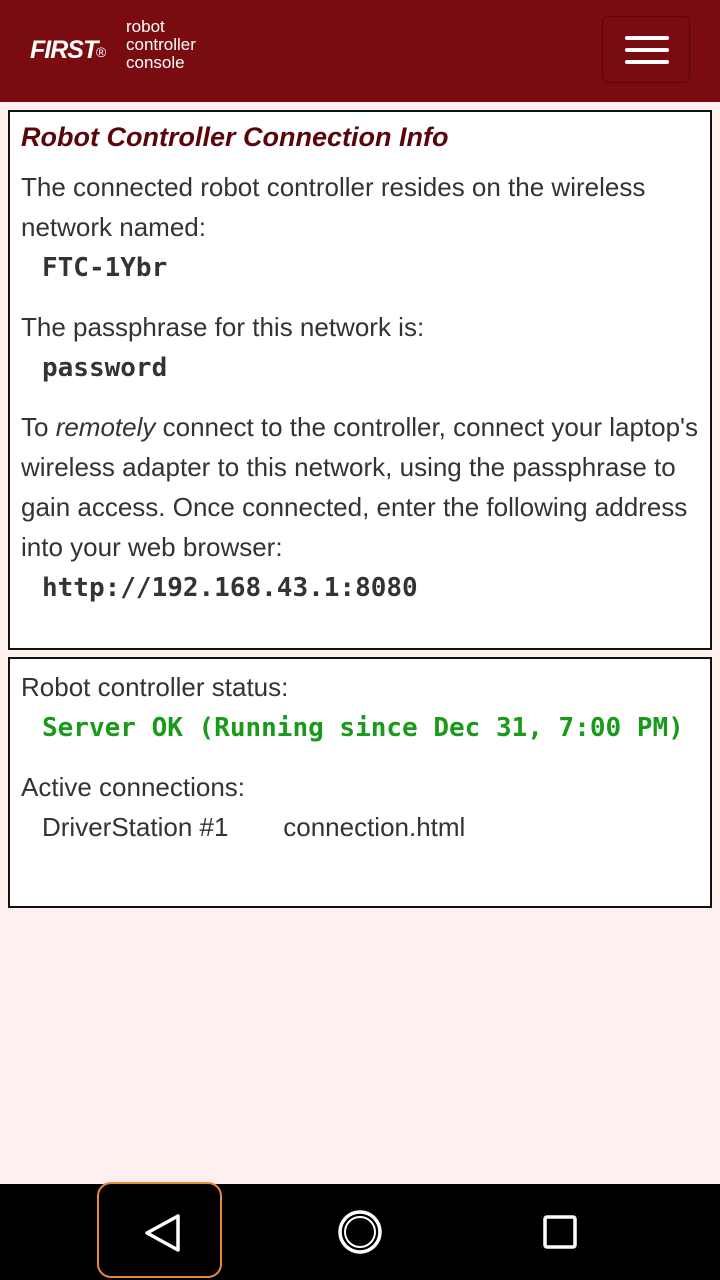 Image resolution: width=720 pixels, height=1280 pixels. I want to click on back-triangle-icon, so click(162, 1233).